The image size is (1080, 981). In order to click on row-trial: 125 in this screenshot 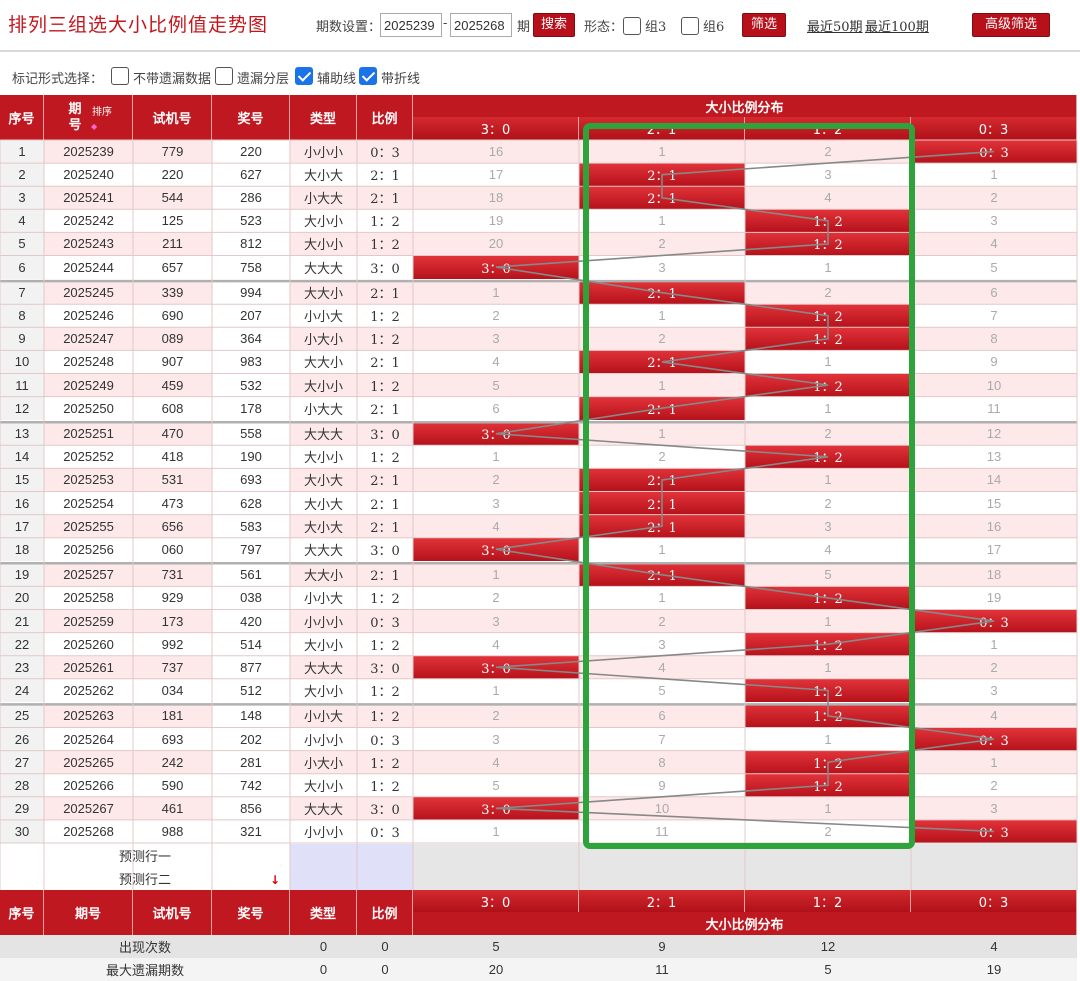, I will do `click(172, 221)`.